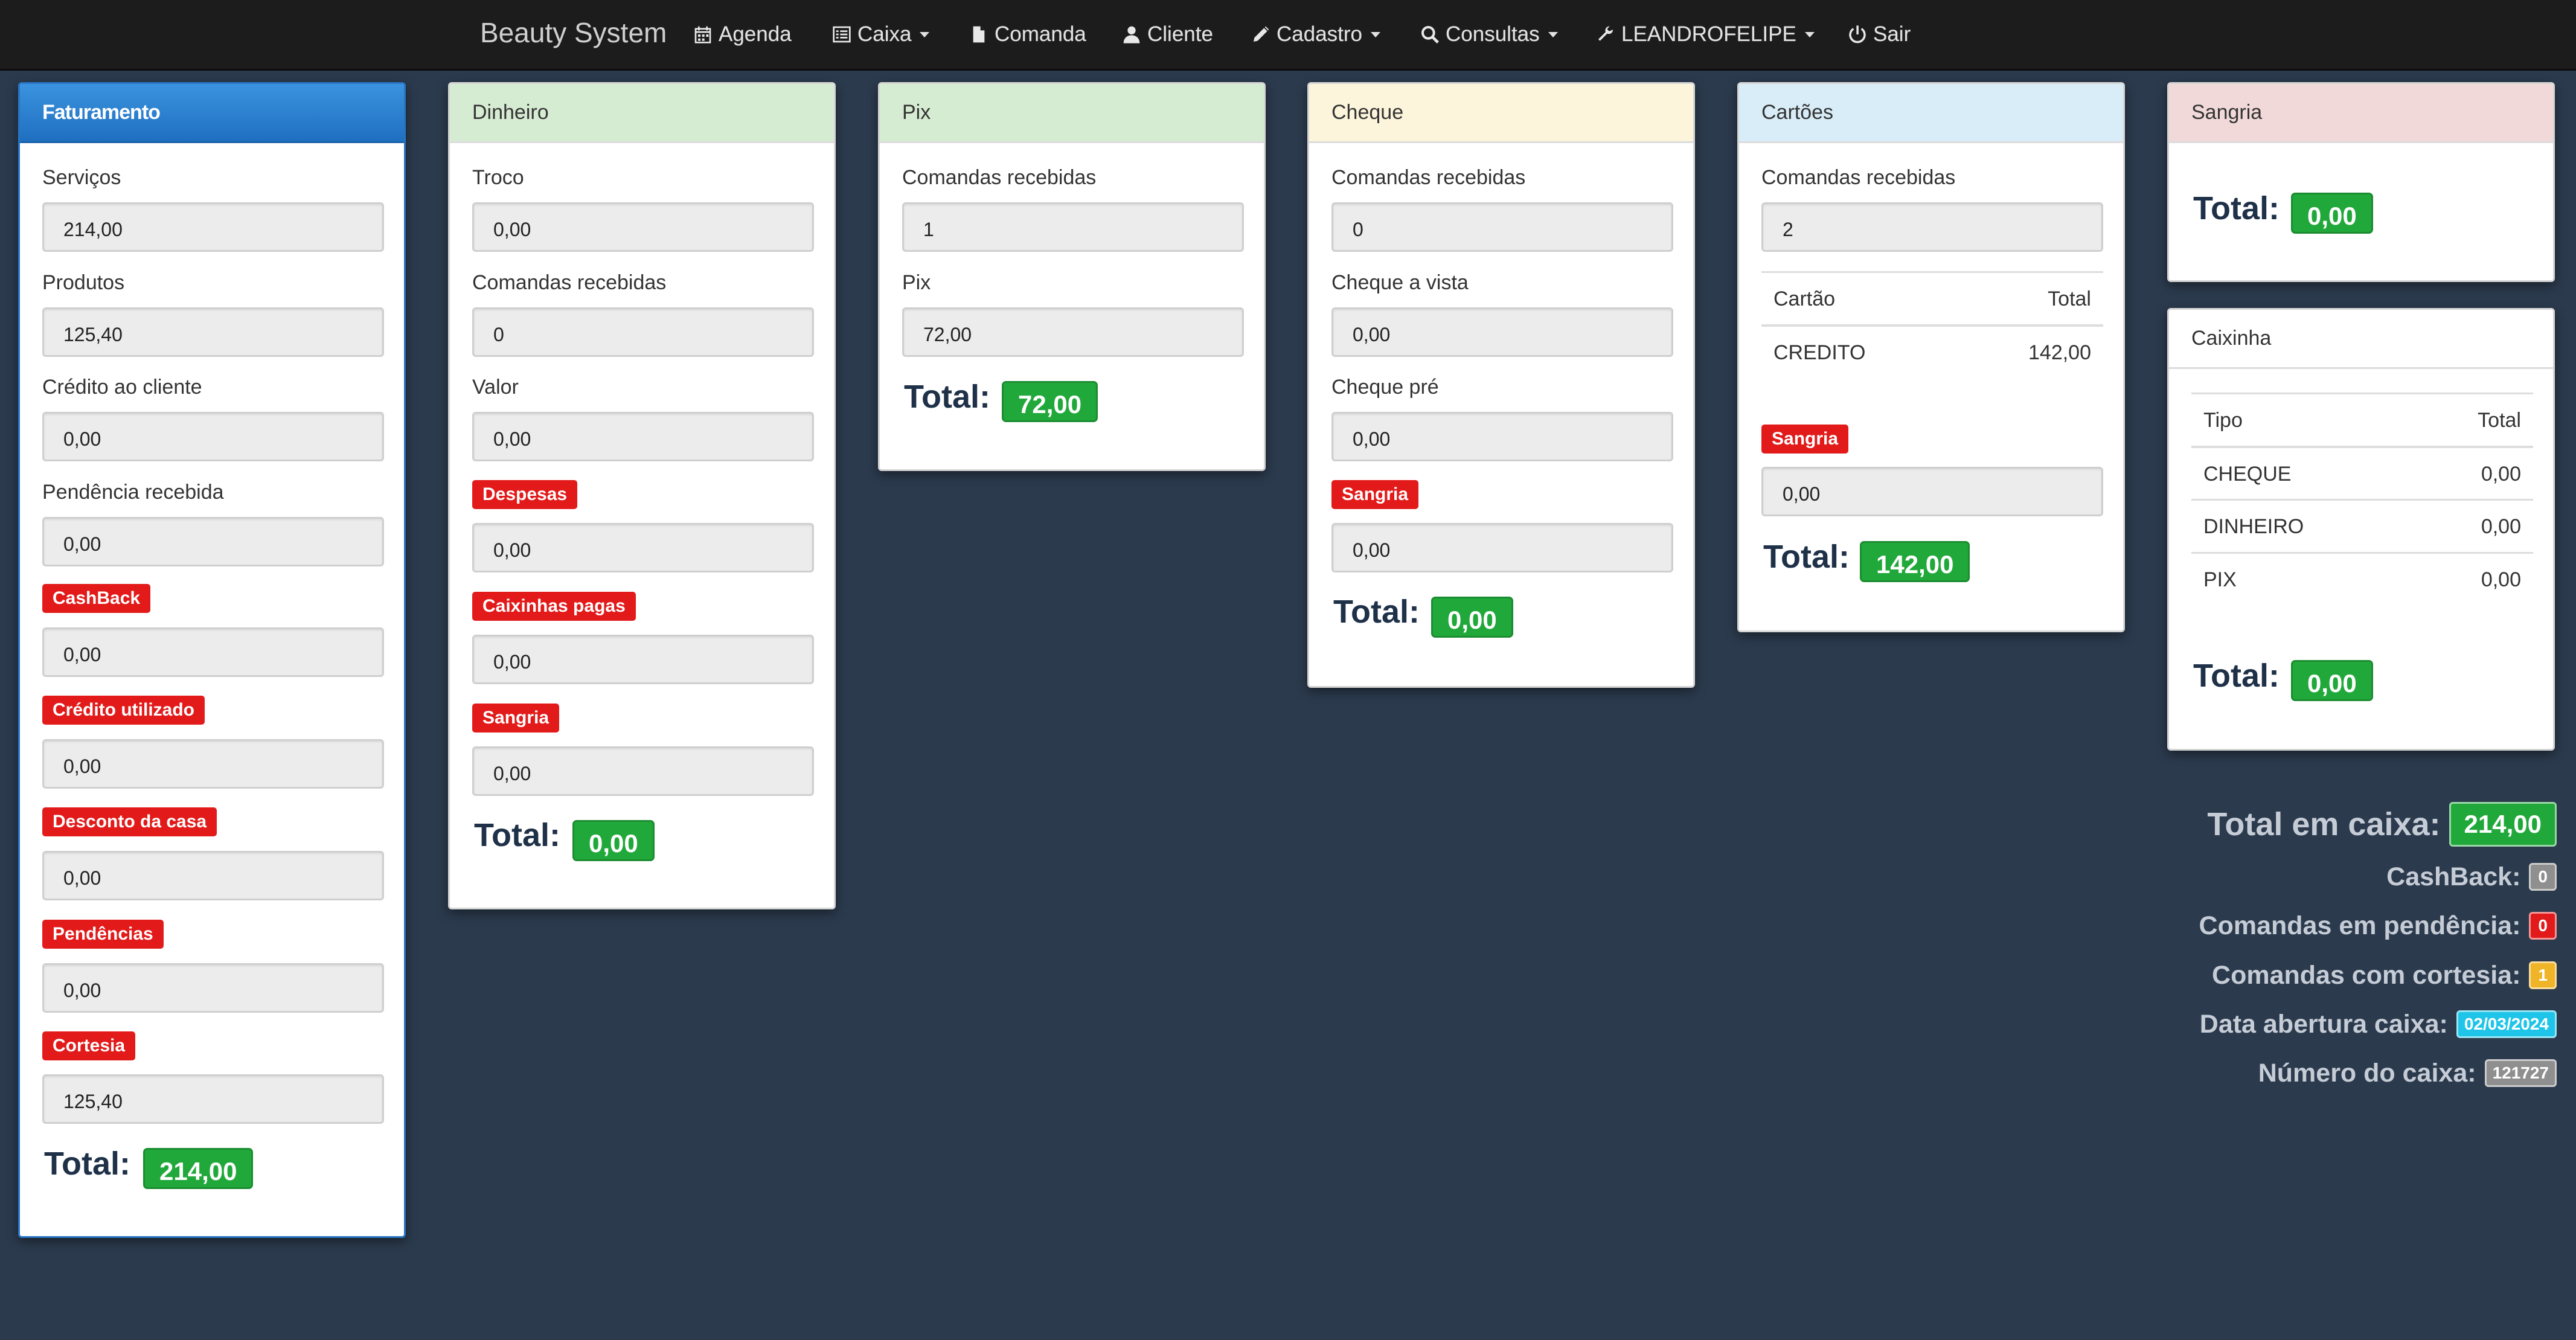 The height and width of the screenshot is (1340, 2576). Describe the element at coordinates (1915, 561) in the screenshot. I see `total-value-badge: 142,00` at that location.